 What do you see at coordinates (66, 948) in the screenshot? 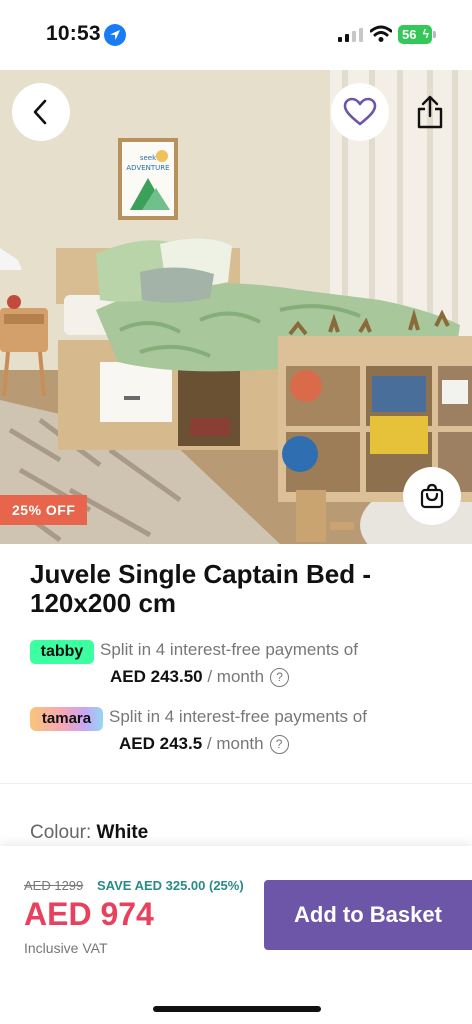
I see `vat-note: Inclusive VAT` at bounding box center [66, 948].